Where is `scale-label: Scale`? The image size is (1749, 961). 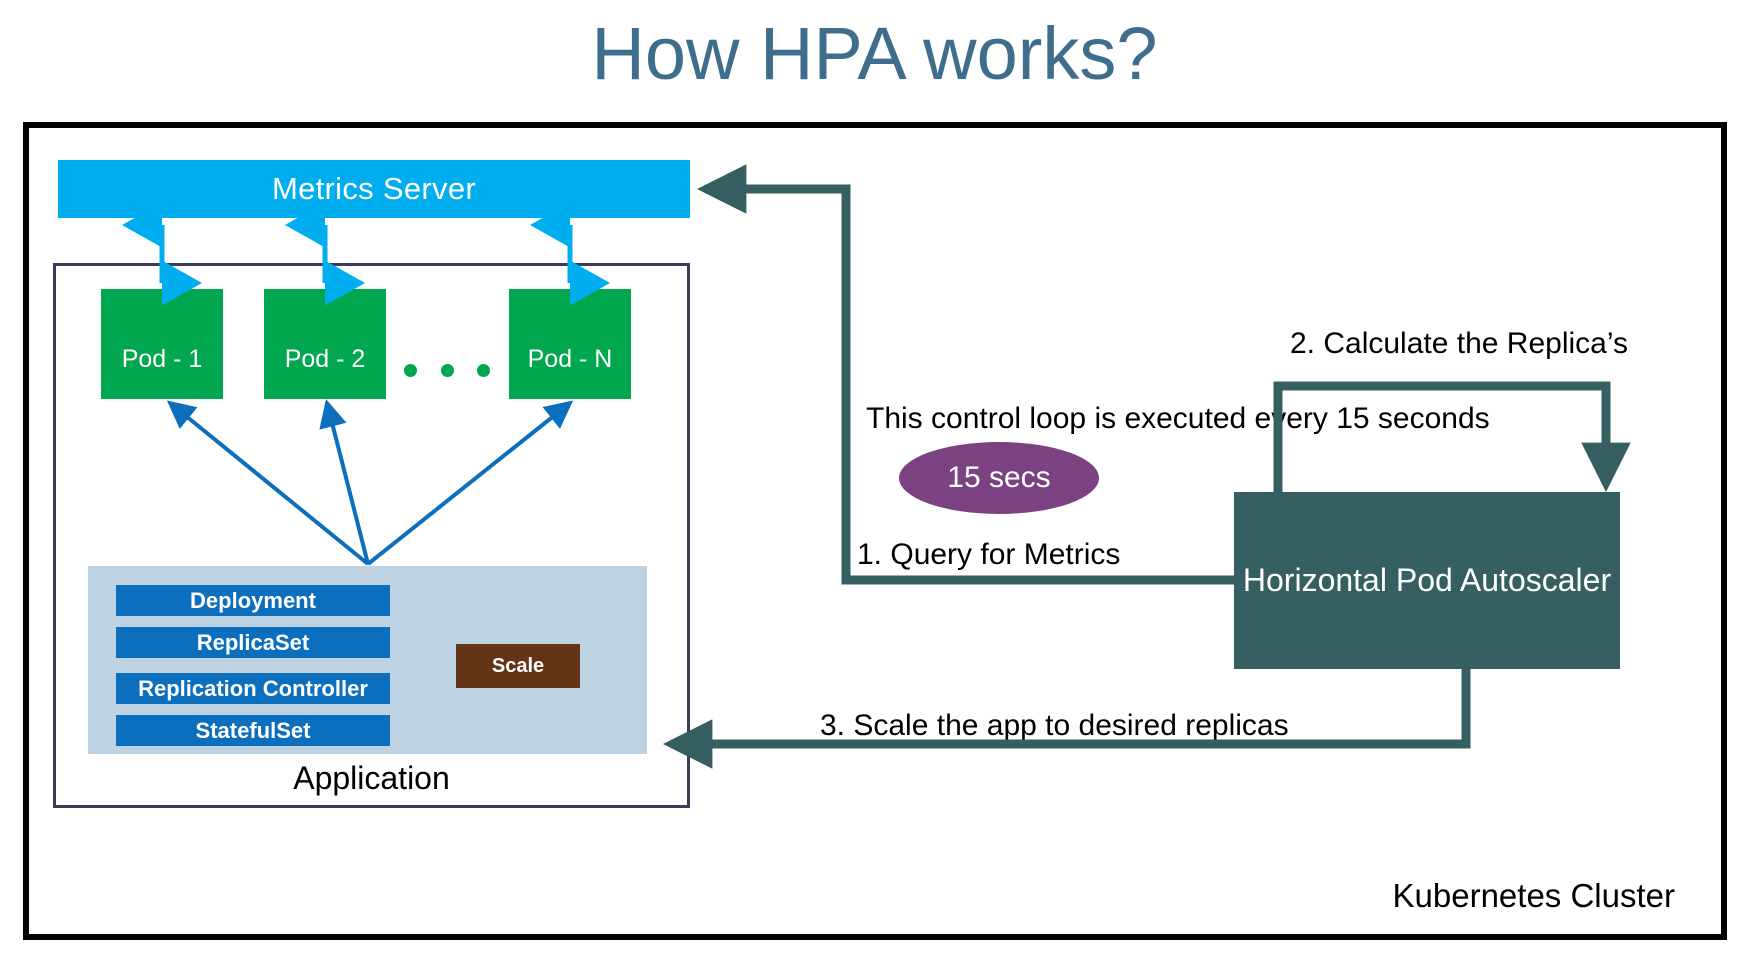 scale-label: Scale is located at coordinates (518, 665).